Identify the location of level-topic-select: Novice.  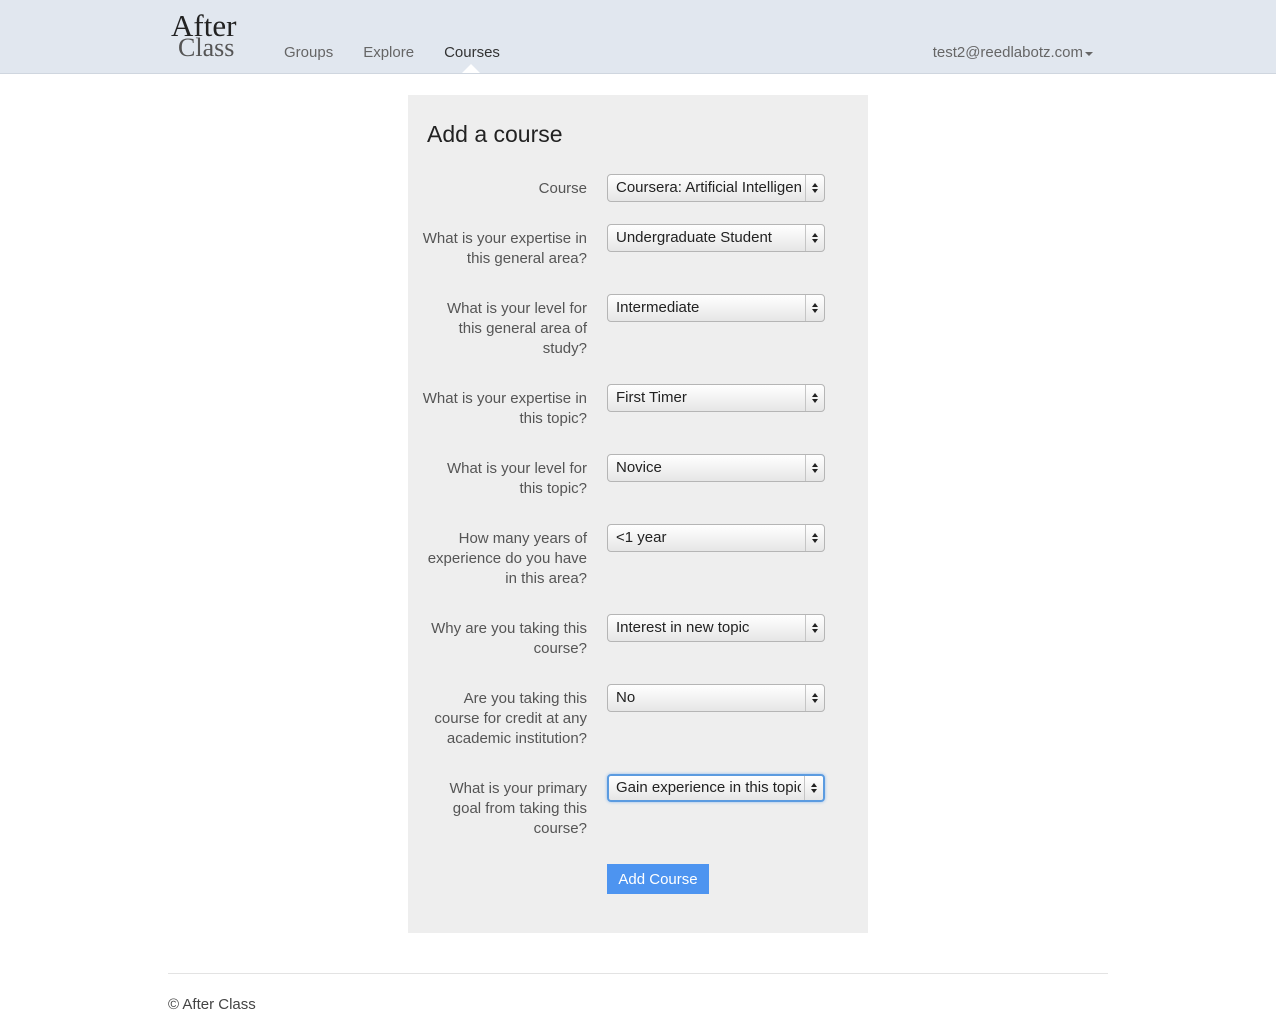
(716, 468).